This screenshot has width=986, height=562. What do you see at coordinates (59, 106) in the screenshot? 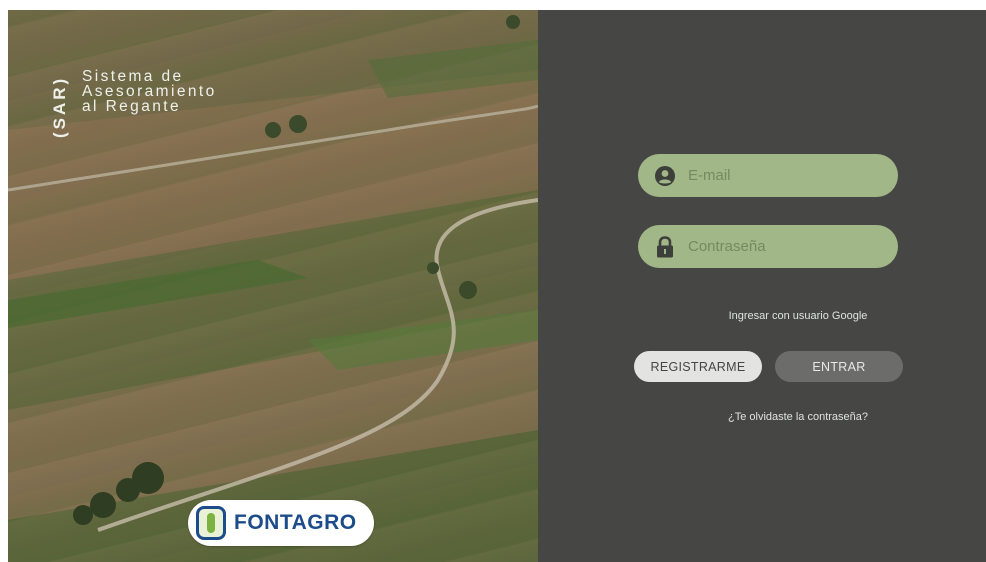
I see `brand-acronym: (SAR)` at bounding box center [59, 106].